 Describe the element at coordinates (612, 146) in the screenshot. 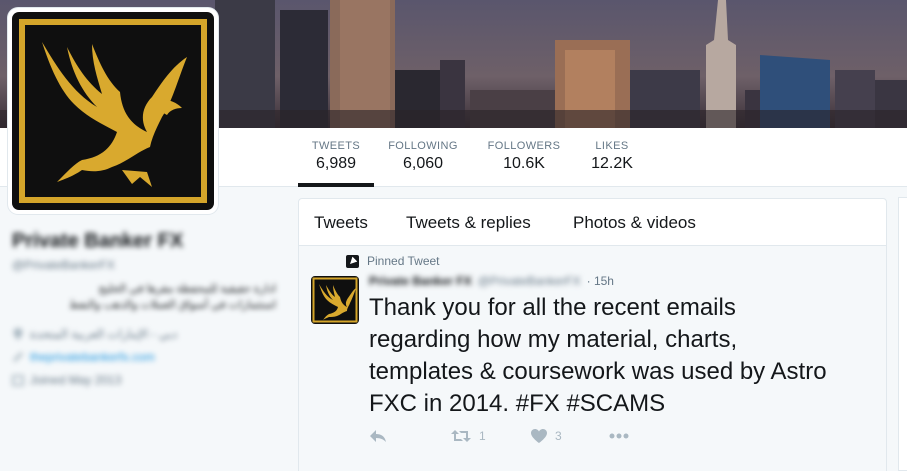

I see `nav-likes-label: LIKES` at that location.